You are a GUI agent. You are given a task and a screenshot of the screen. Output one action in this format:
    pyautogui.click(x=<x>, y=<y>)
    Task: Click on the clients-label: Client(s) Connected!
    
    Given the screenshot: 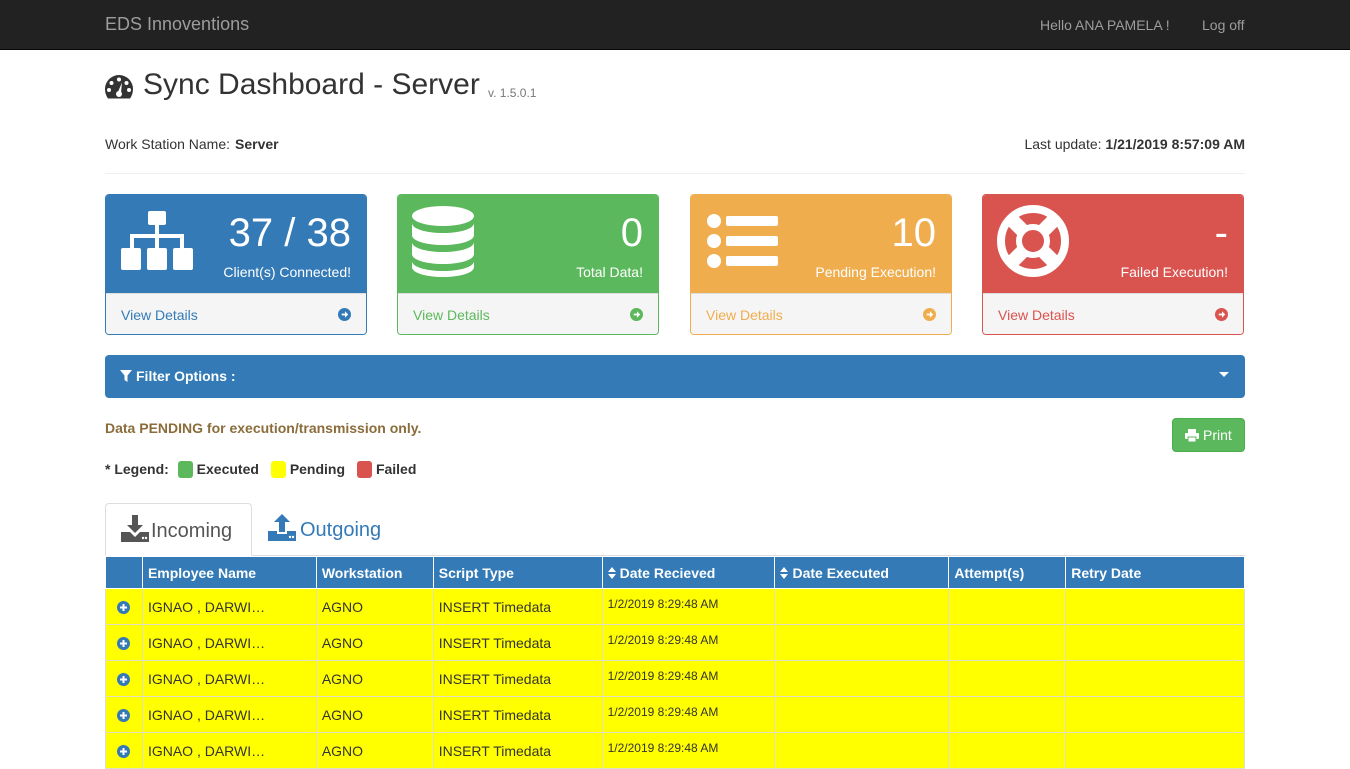 What is the action you would take?
    pyautogui.click(x=287, y=272)
    